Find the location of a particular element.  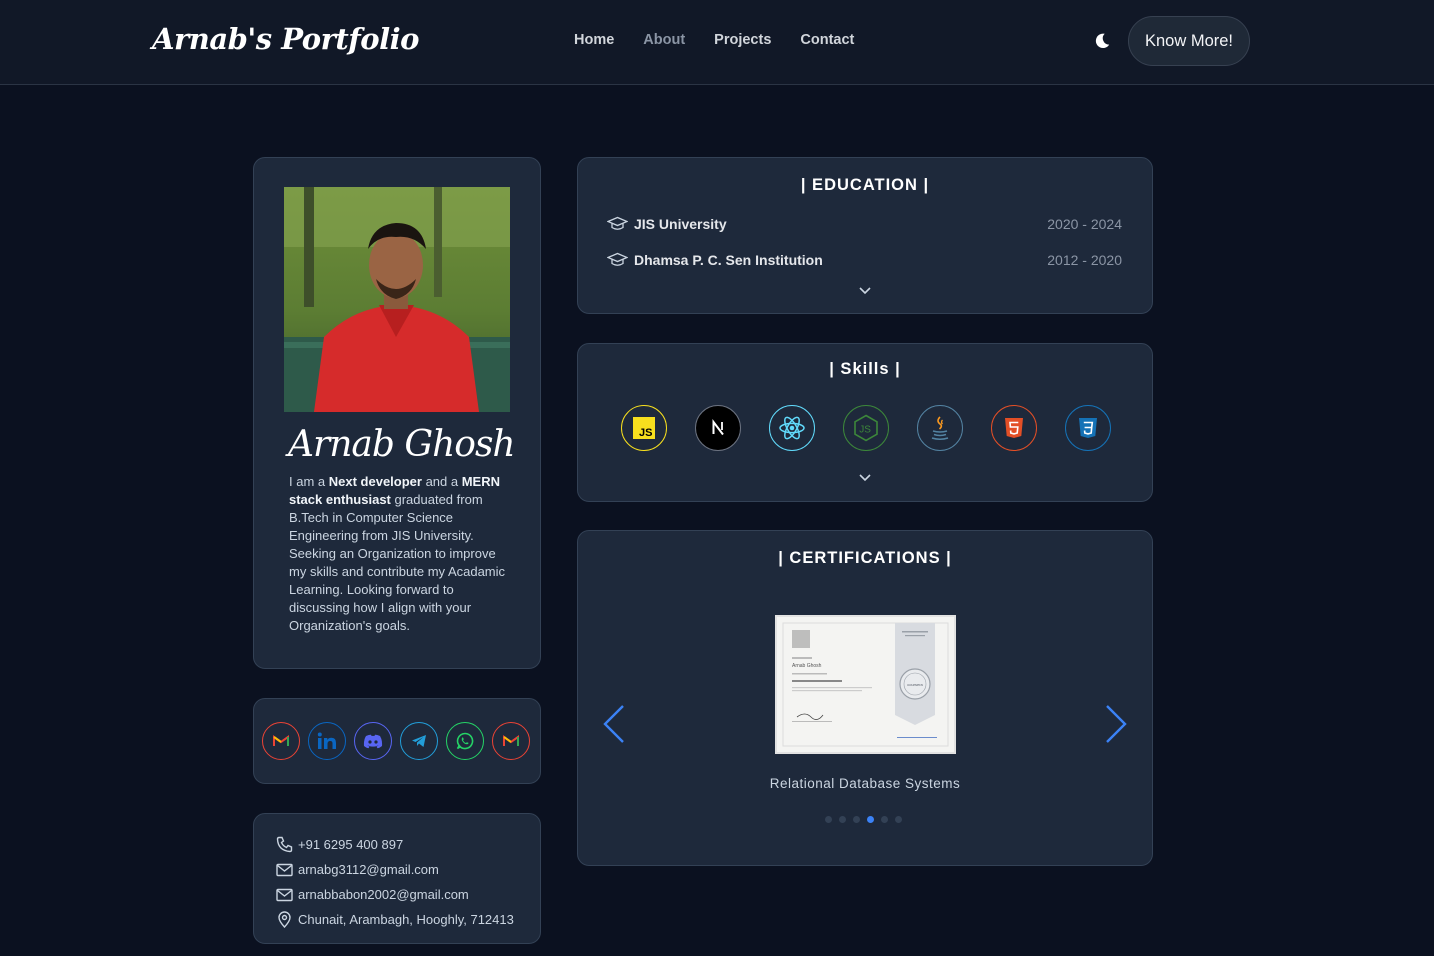

linkedin-icon is located at coordinates (327, 741).